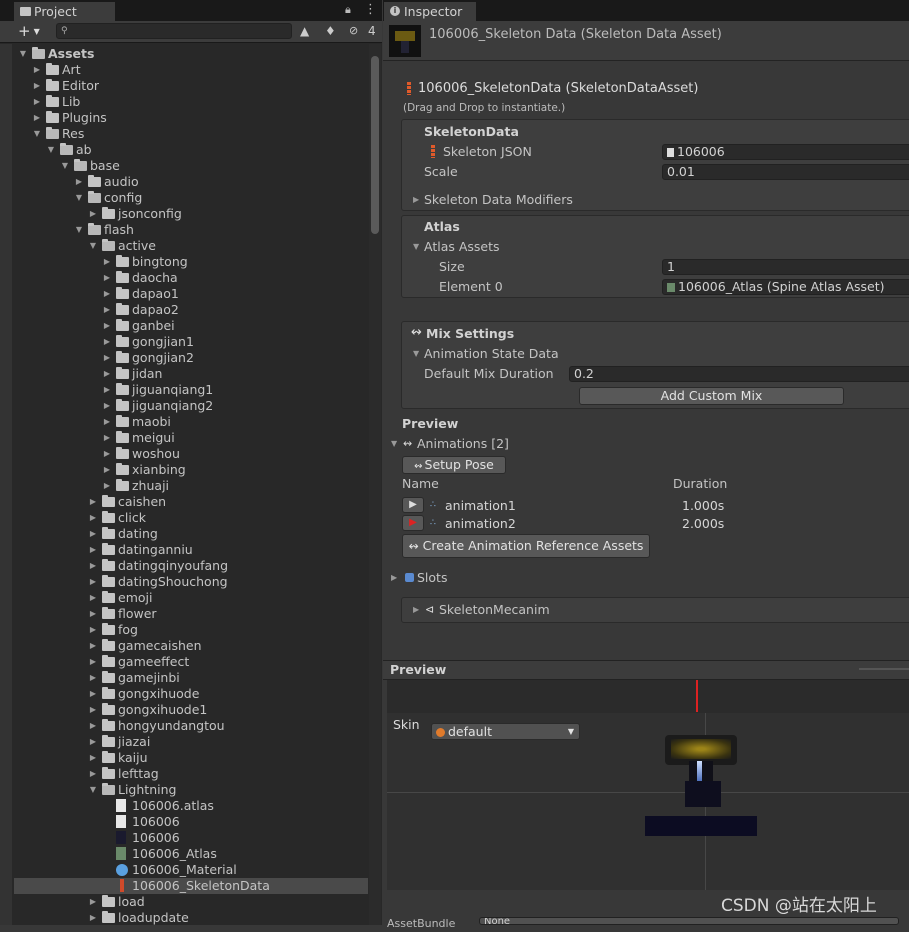 This screenshot has width=909, height=932. Describe the element at coordinates (462, 247) in the screenshot. I see `atlas-assets-label: Atlas Assets` at that location.